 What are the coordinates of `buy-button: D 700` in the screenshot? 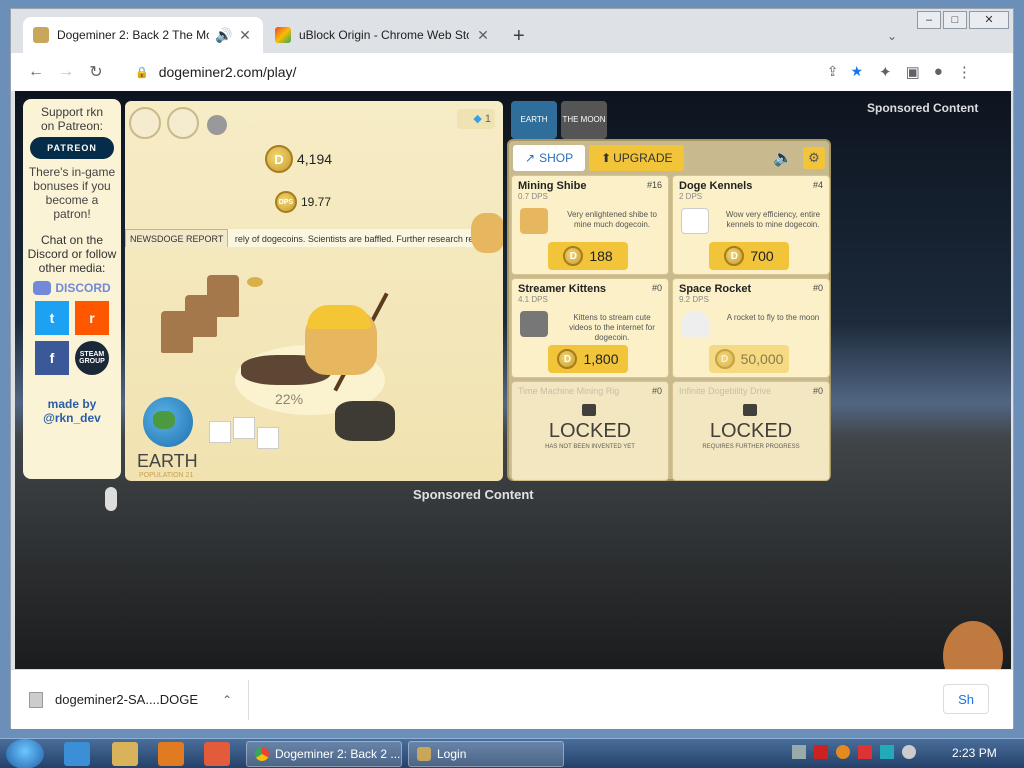 It's located at (749, 256).